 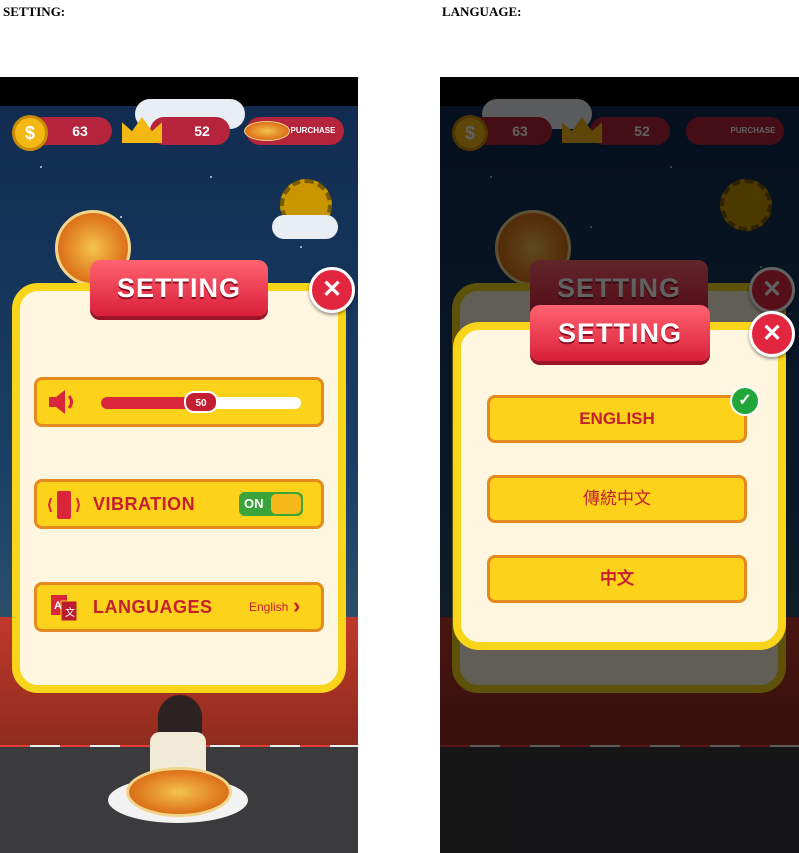 I want to click on languages-row: A 文 LANGUAGES English ›, so click(x=179, y=607).